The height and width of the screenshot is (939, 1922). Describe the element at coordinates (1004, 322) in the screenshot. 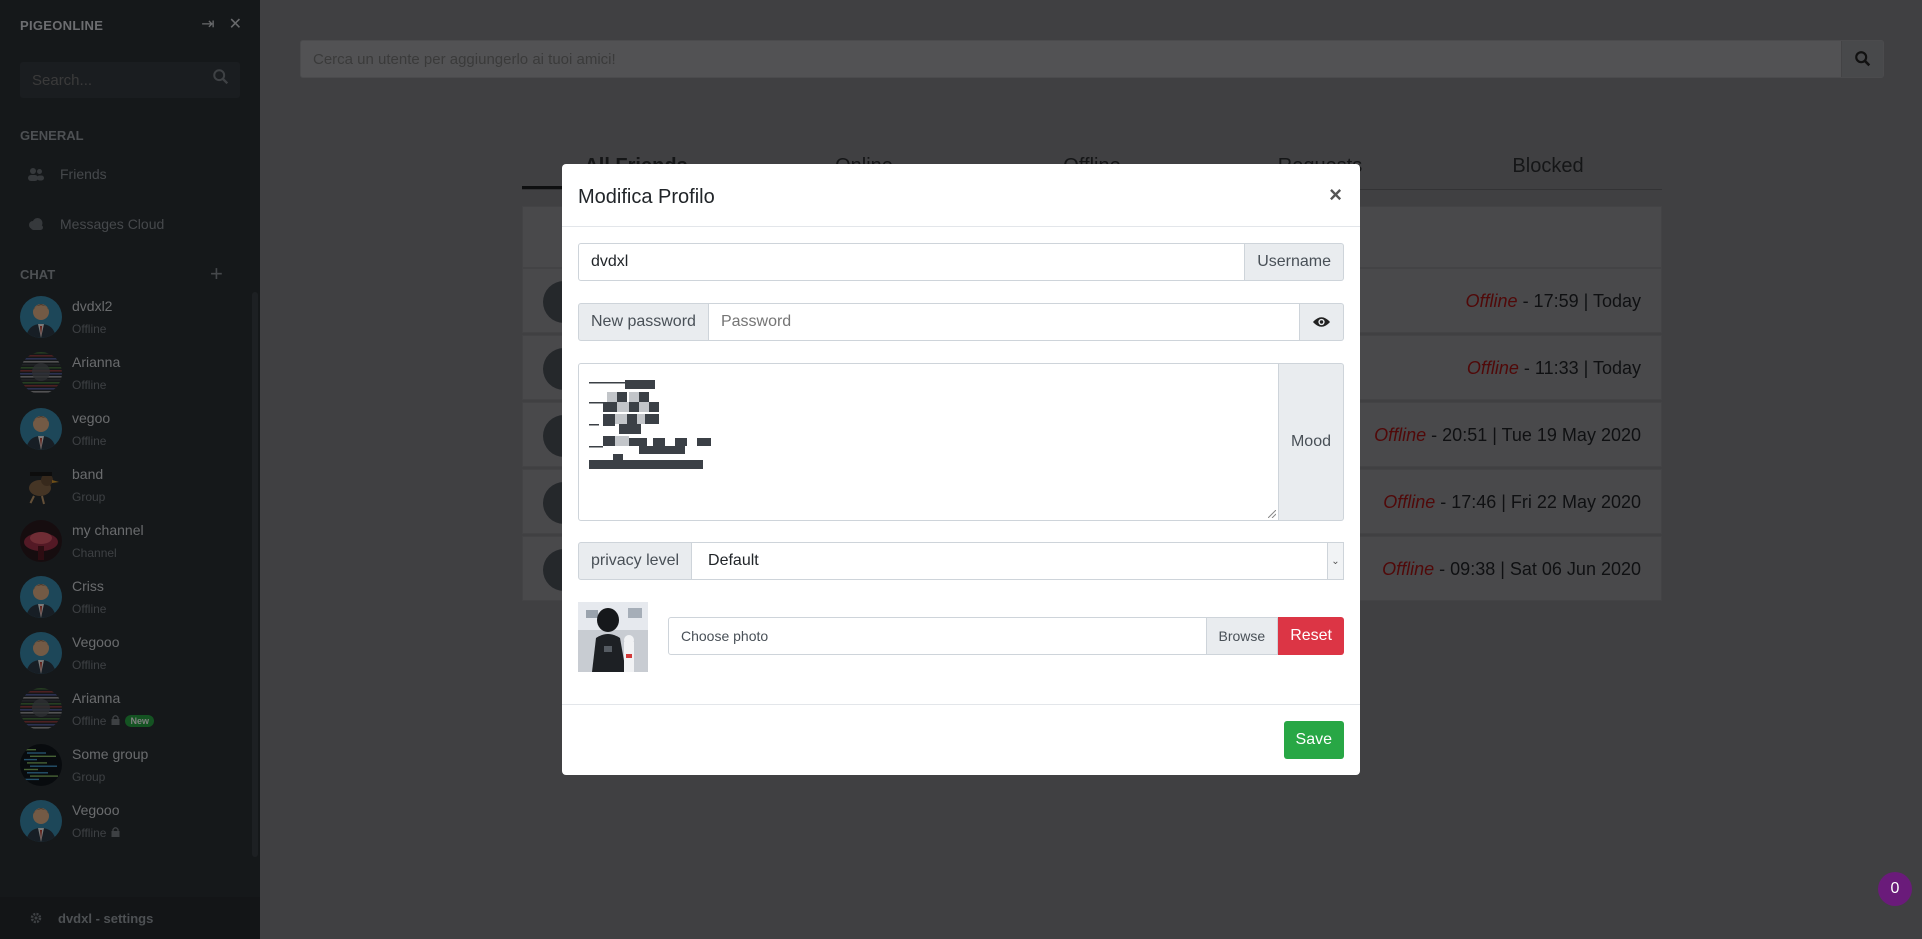

I see `password-input` at that location.